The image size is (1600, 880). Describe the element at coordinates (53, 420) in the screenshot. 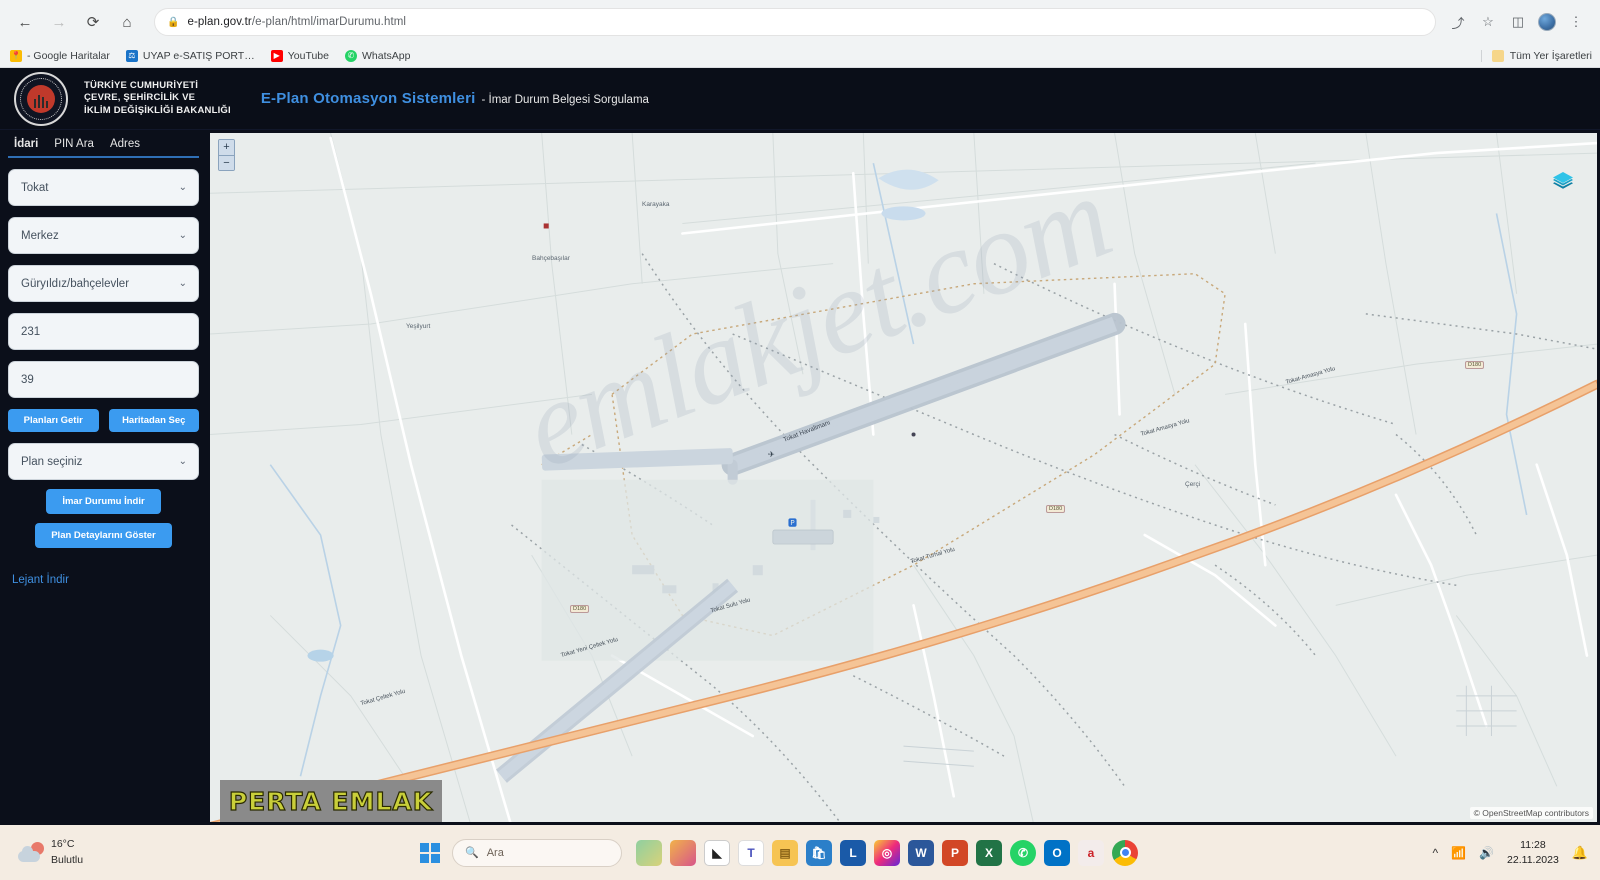

I see `get-plans-button: Planları Getir` at that location.